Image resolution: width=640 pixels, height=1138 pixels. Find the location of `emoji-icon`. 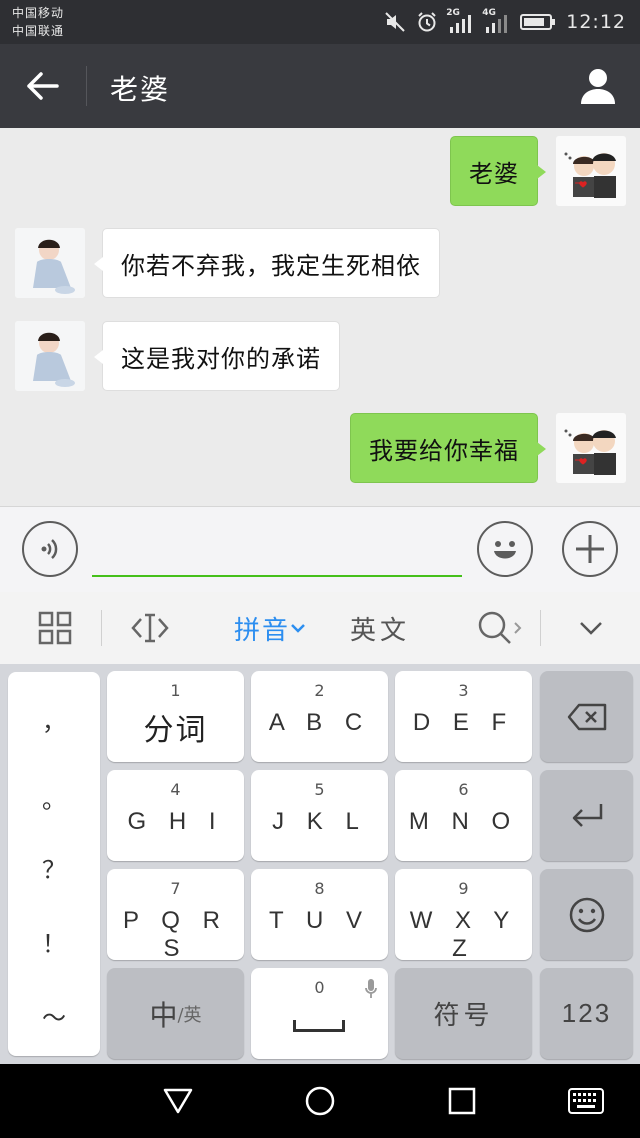

emoji-icon is located at coordinates (505, 550).